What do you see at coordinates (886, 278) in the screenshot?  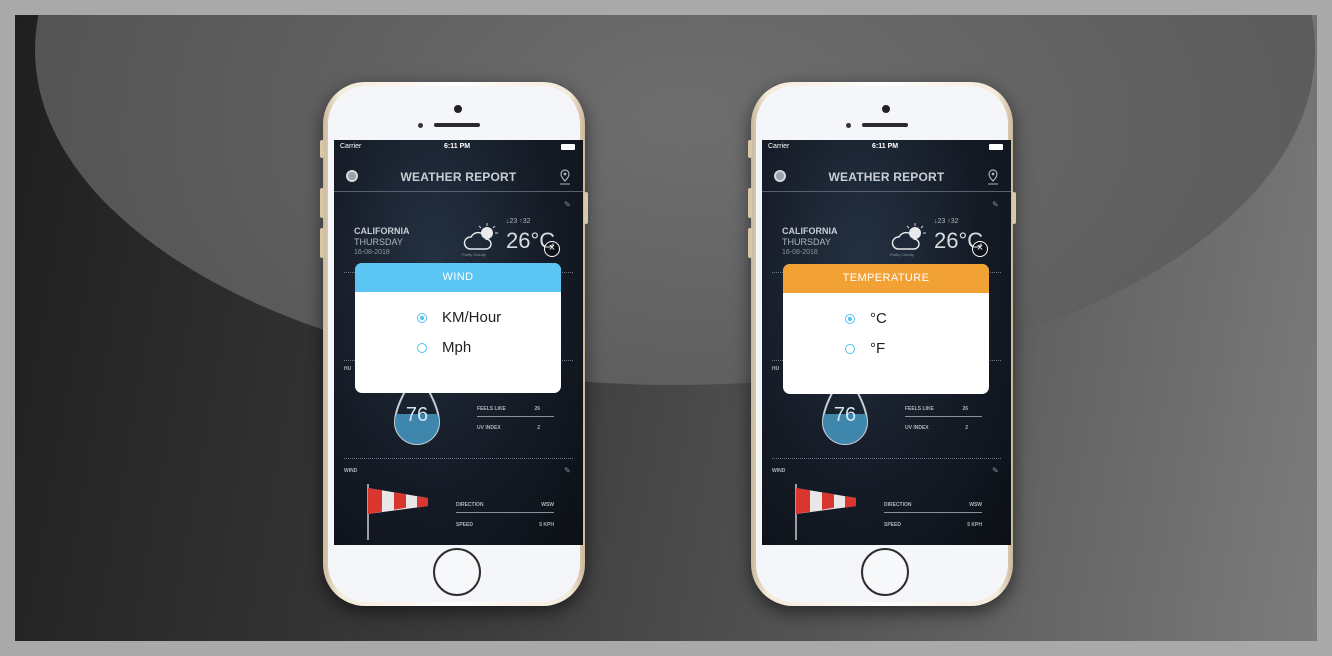 I see `dialog-title: TEMPERATURE` at bounding box center [886, 278].